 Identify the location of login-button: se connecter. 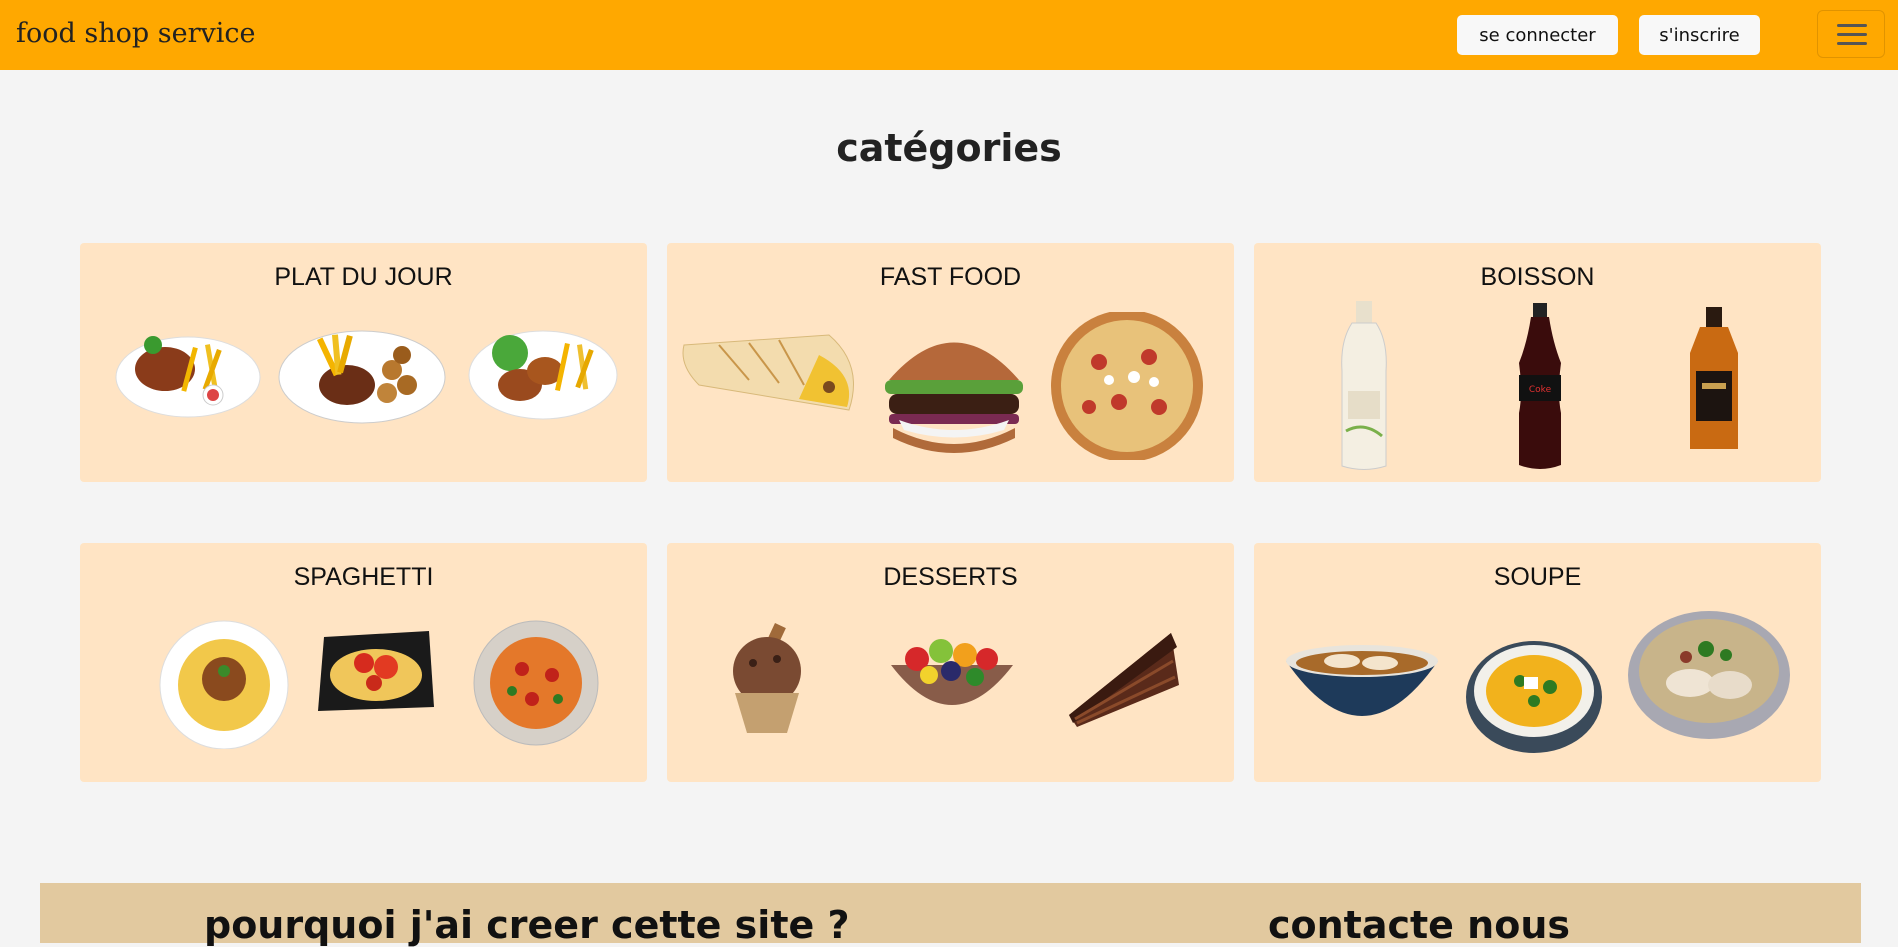
(1537, 35).